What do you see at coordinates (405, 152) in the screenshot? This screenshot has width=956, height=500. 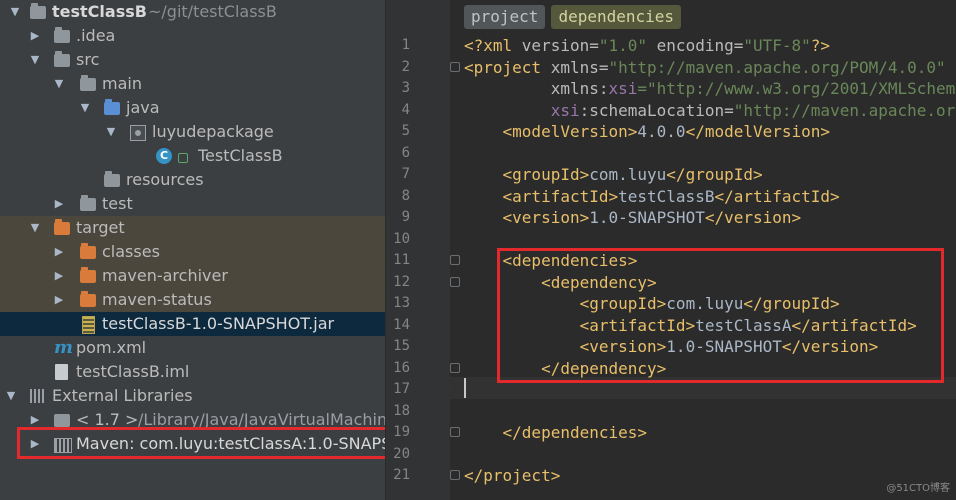 I see `line-number: 6` at bounding box center [405, 152].